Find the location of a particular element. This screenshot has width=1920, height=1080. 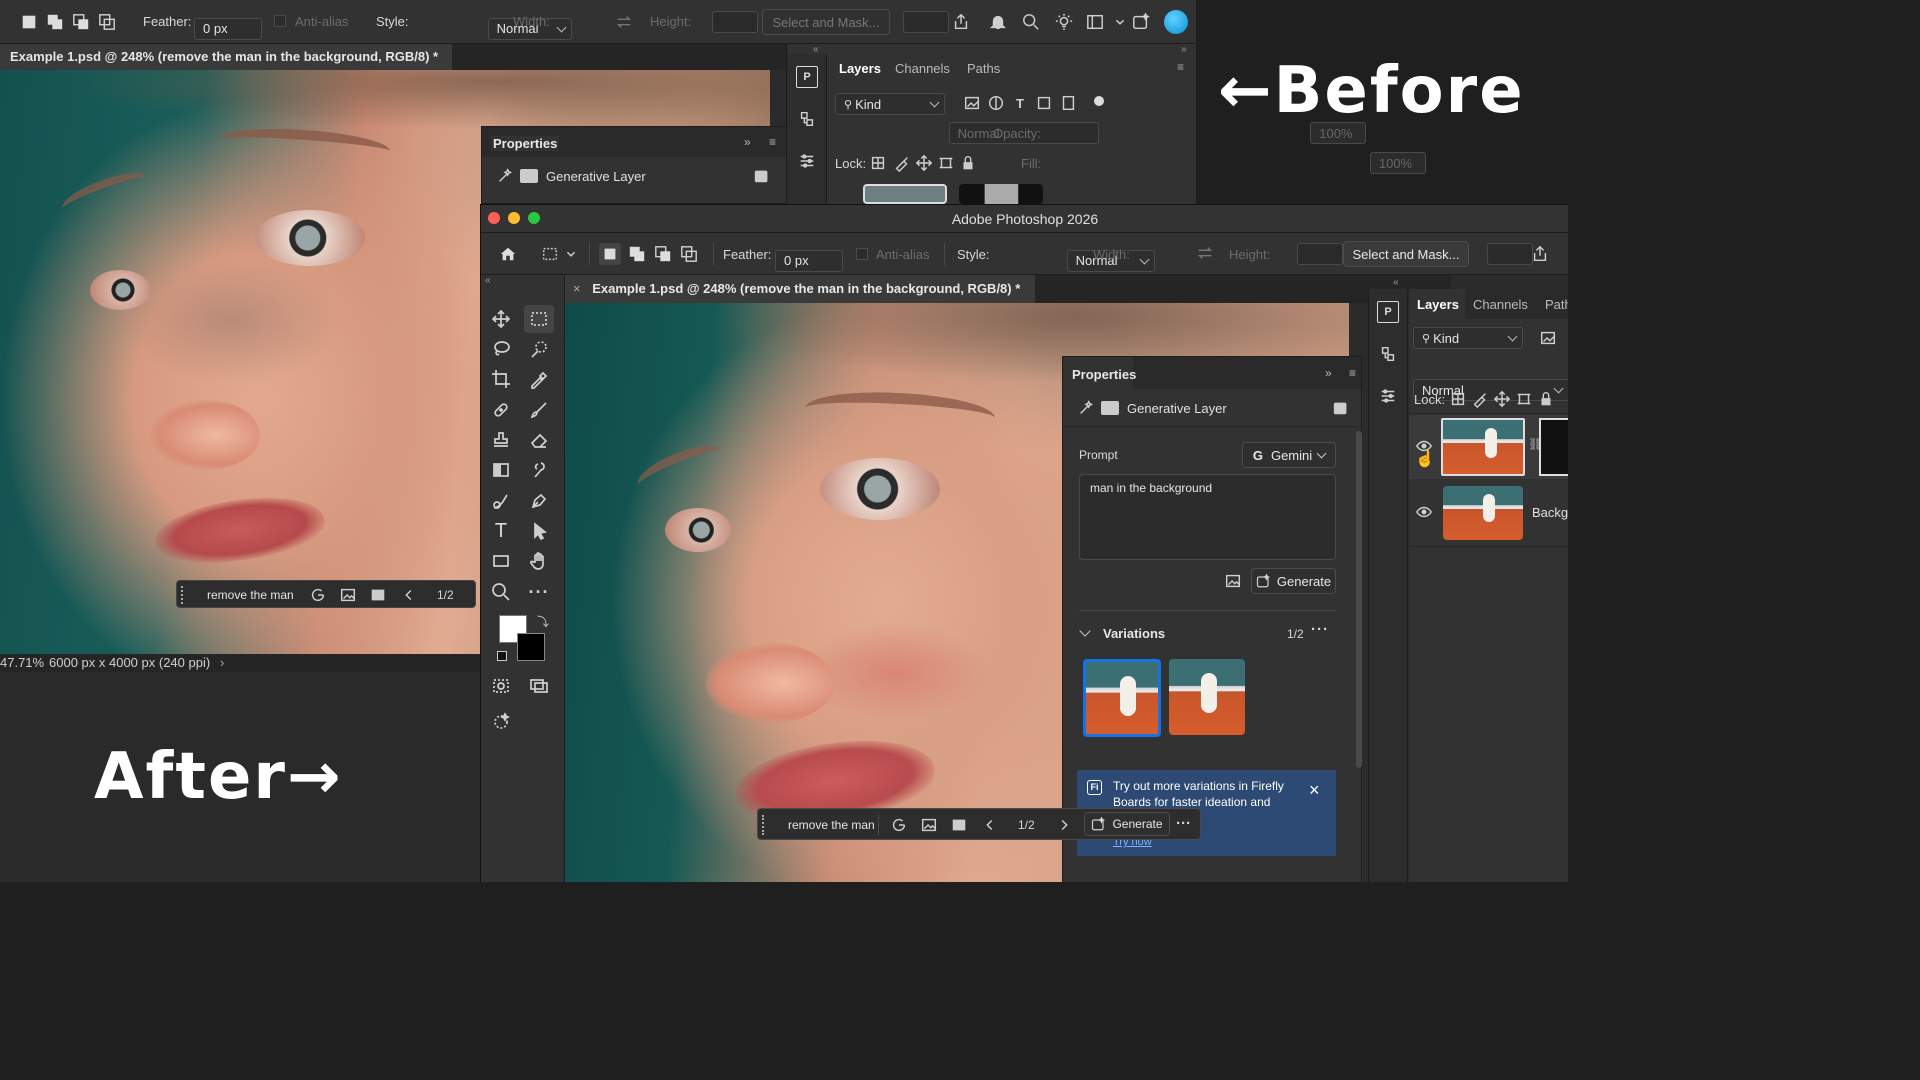

clone-stamp-tool-icon is located at coordinates (501, 440).